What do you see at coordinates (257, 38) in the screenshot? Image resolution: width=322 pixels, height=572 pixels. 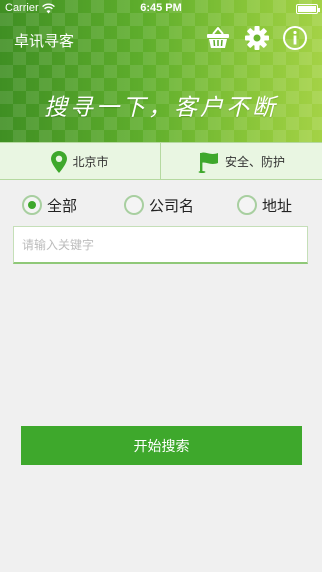 I see `gear-icon` at bounding box center [257, 38].